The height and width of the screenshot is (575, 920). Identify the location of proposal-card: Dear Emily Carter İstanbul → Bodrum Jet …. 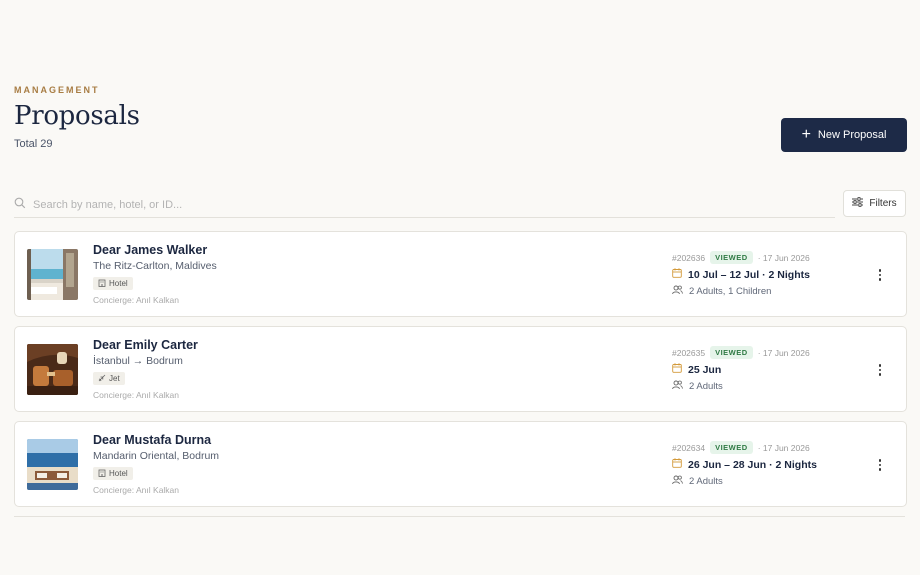
(460, 369).